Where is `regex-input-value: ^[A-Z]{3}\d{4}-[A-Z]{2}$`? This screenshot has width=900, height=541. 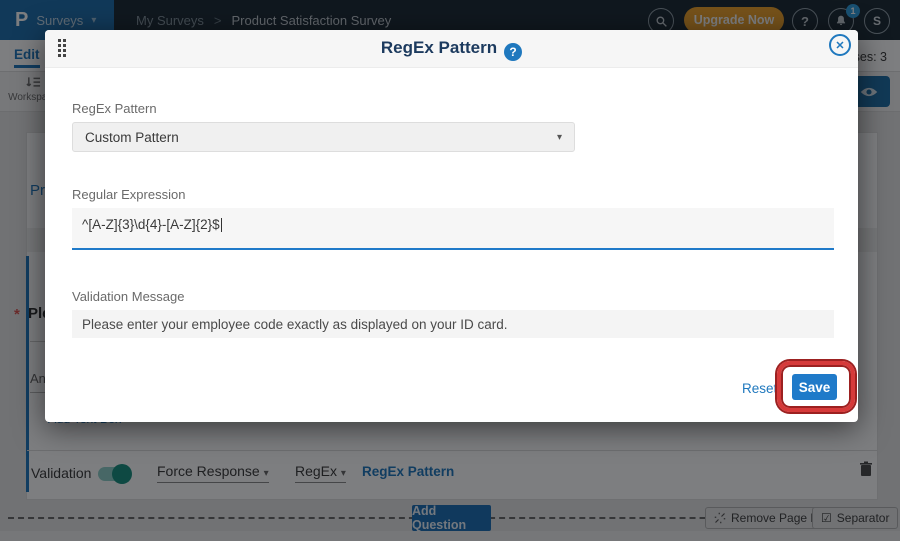 regex-input-value: ^[A-Z]{3}\d{4}-[A-Z]{2}$ is located at coordinates (151, 224).